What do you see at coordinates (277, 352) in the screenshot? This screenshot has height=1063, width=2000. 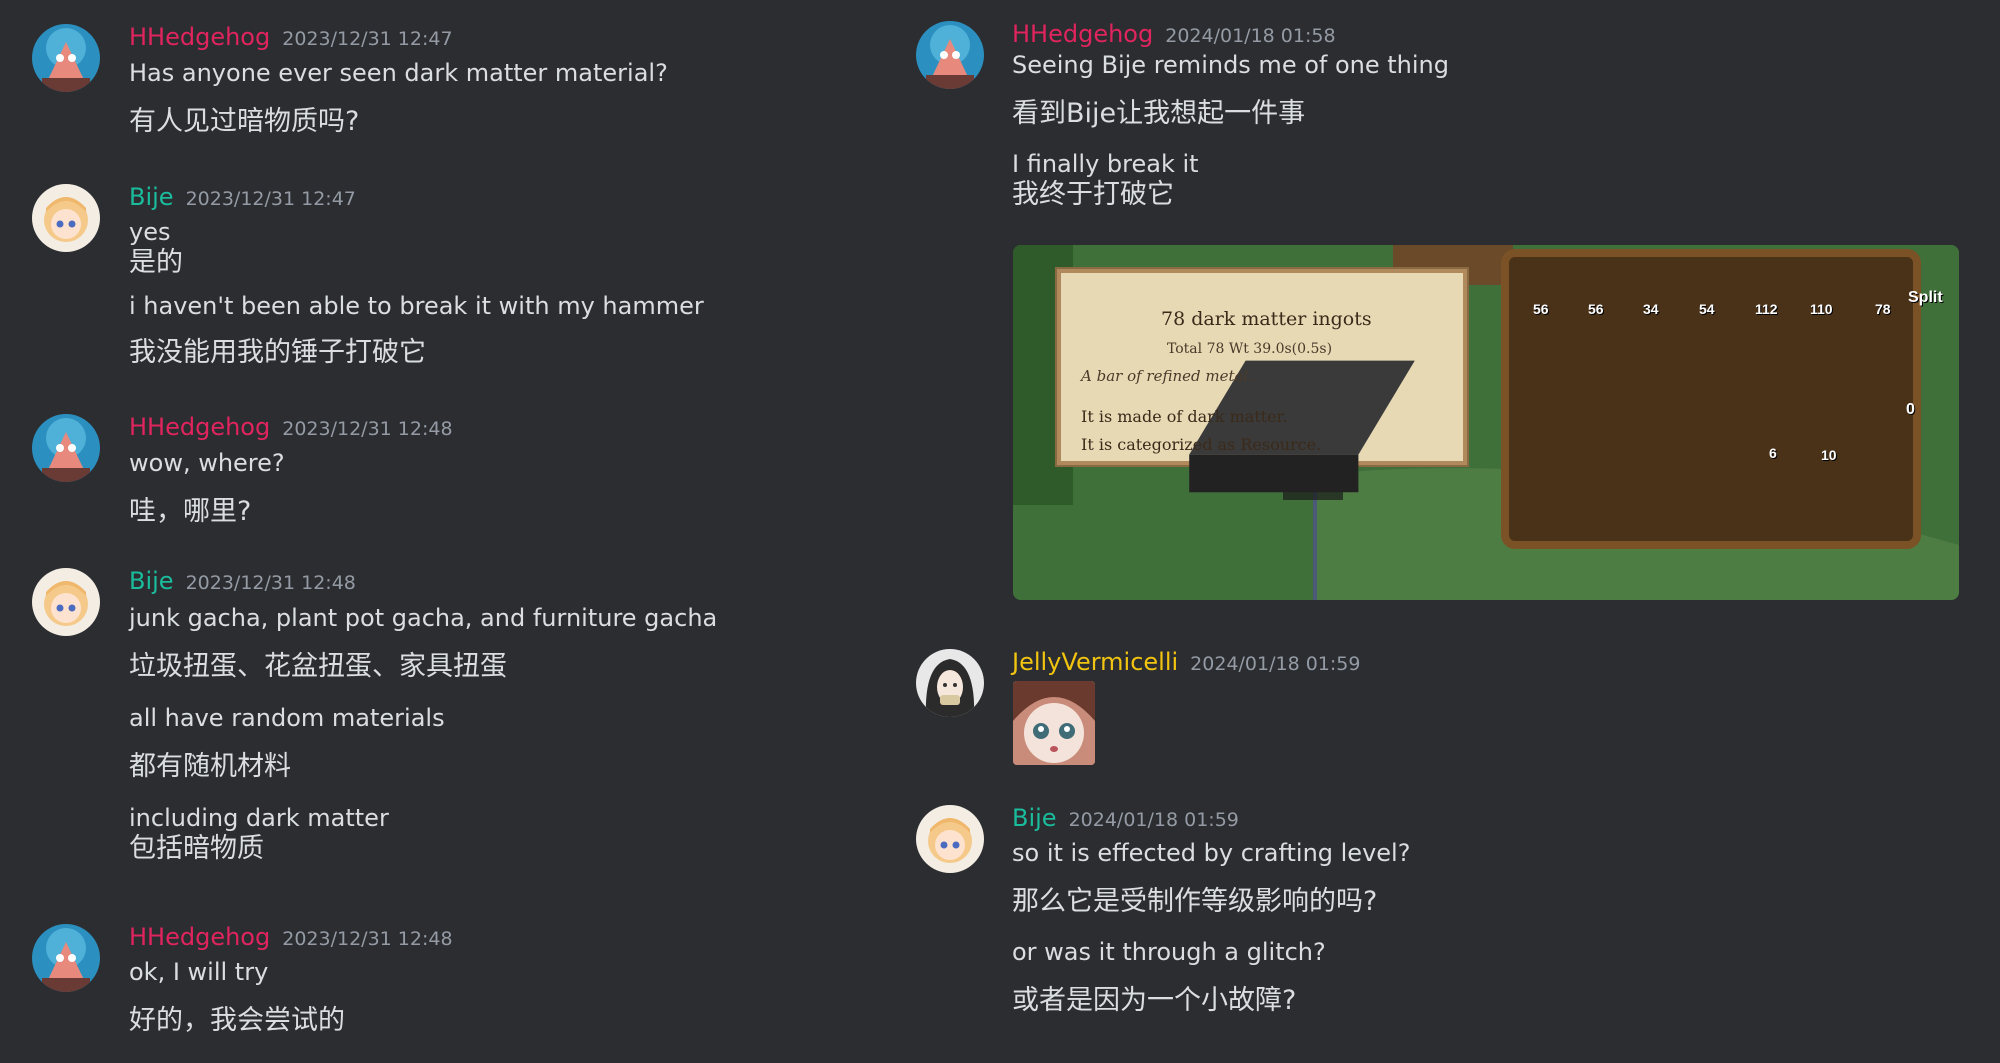 I see `message-text: 我没能用我的锤子打破它` at bounding box center [277, 352].